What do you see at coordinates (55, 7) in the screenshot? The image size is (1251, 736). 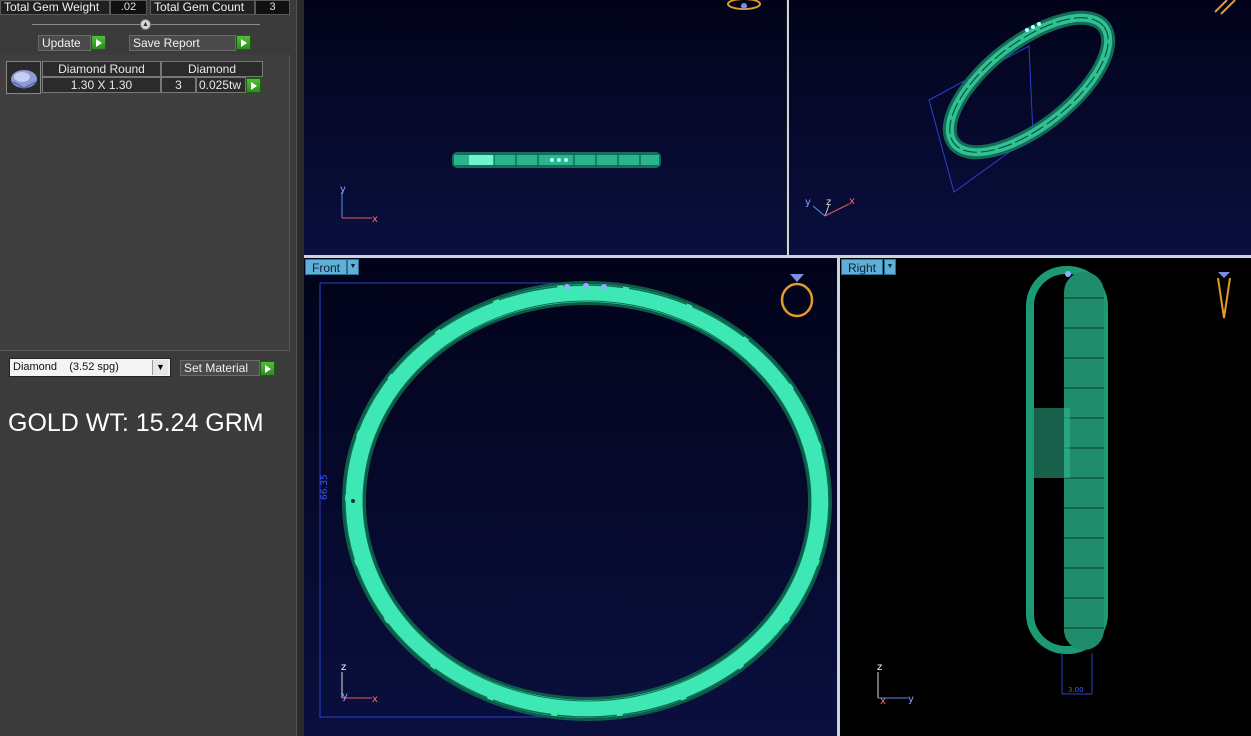 I see `total-gem-weight-label: Total Gem Weight` at bounding box center [55, 7].